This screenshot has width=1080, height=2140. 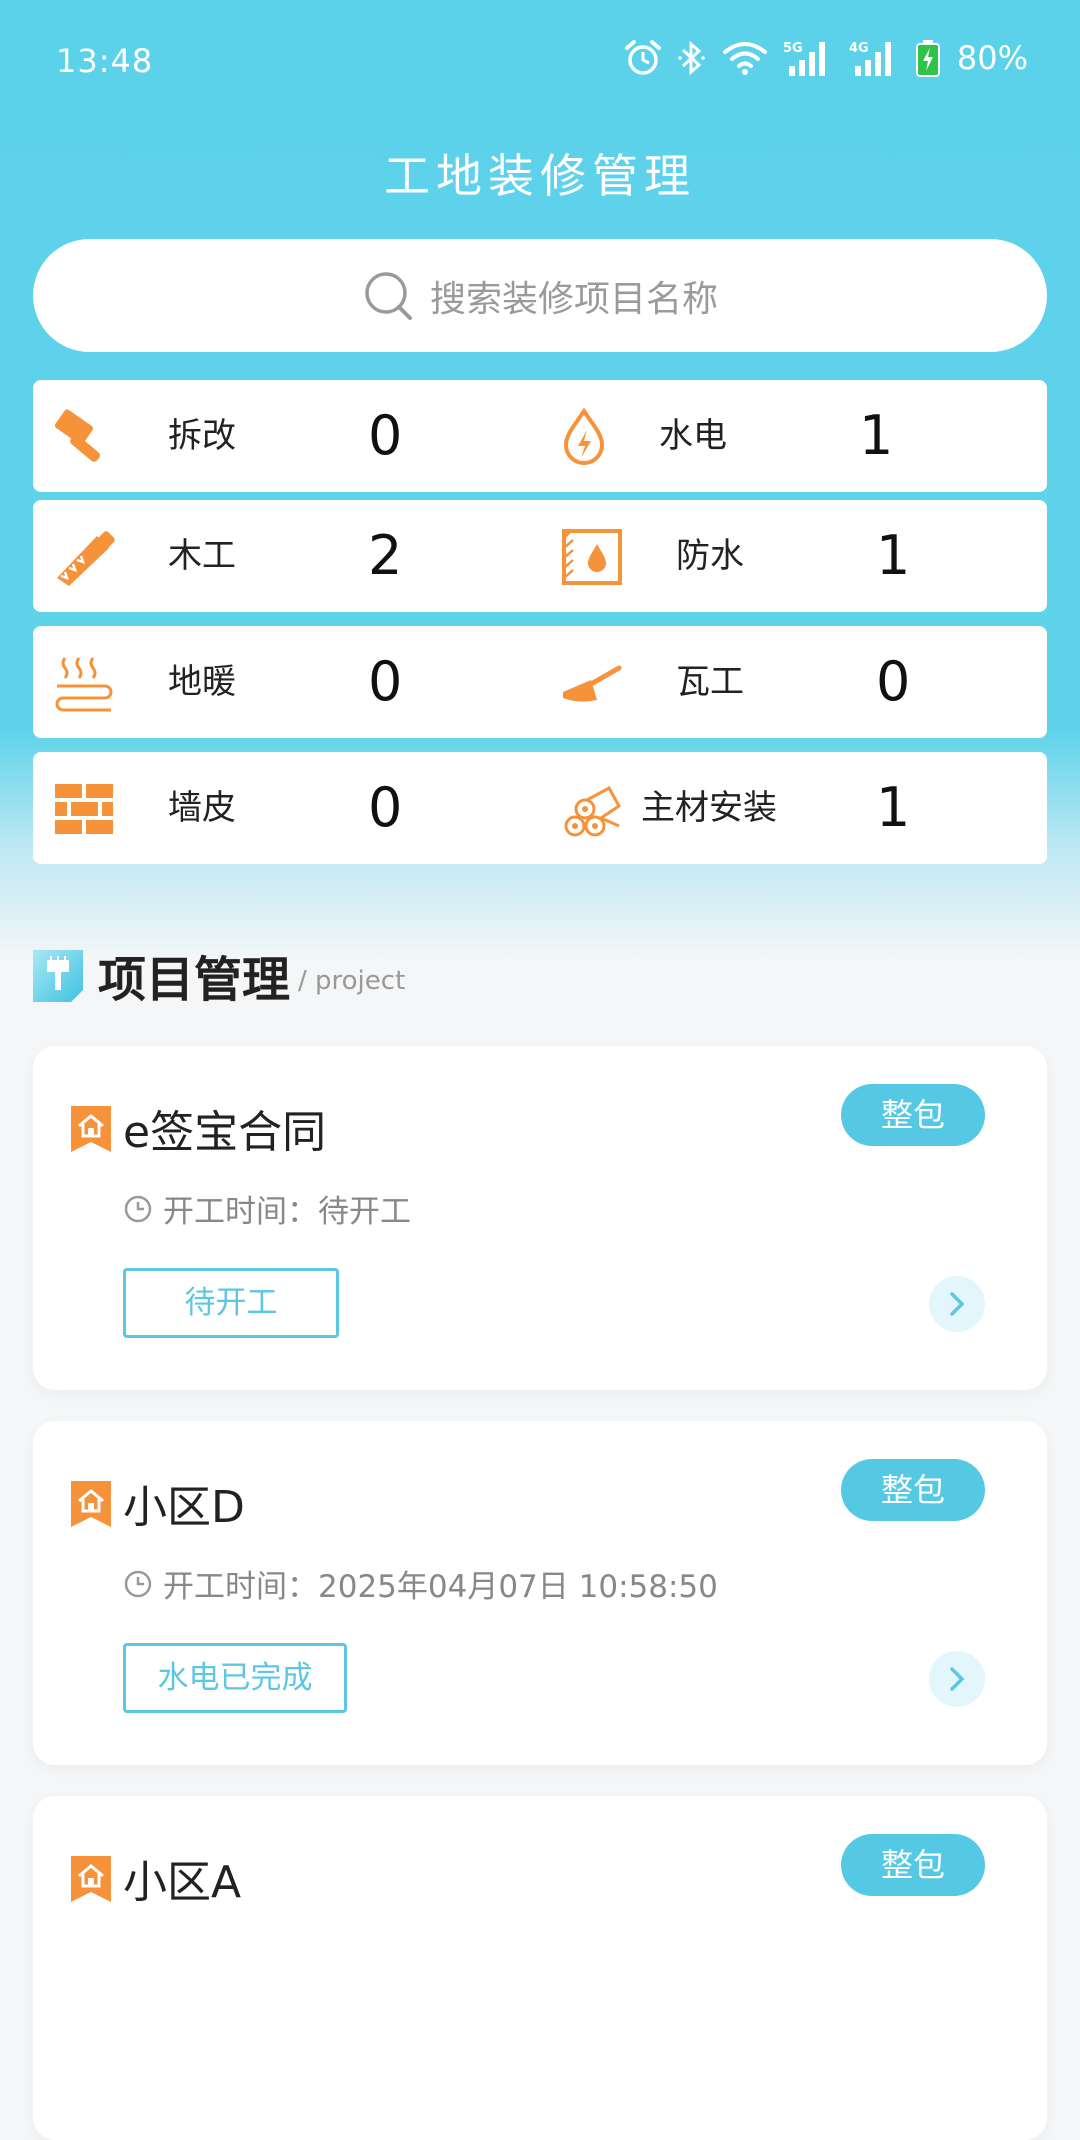 I want to click on trowel-icon, so click(x=592, y=683).